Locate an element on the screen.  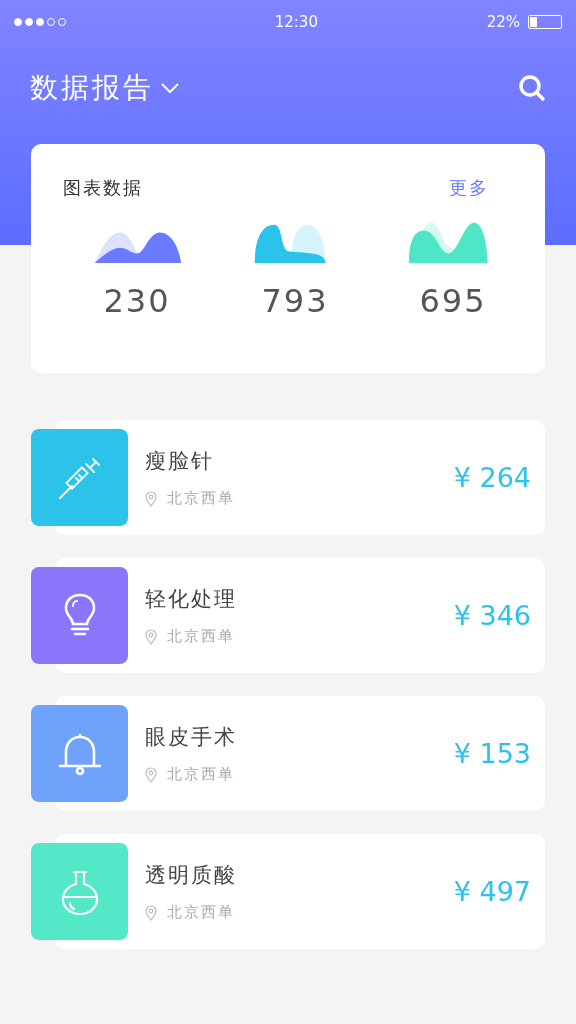
item-name: 透明质酸 is located at coordinates (191, 875).